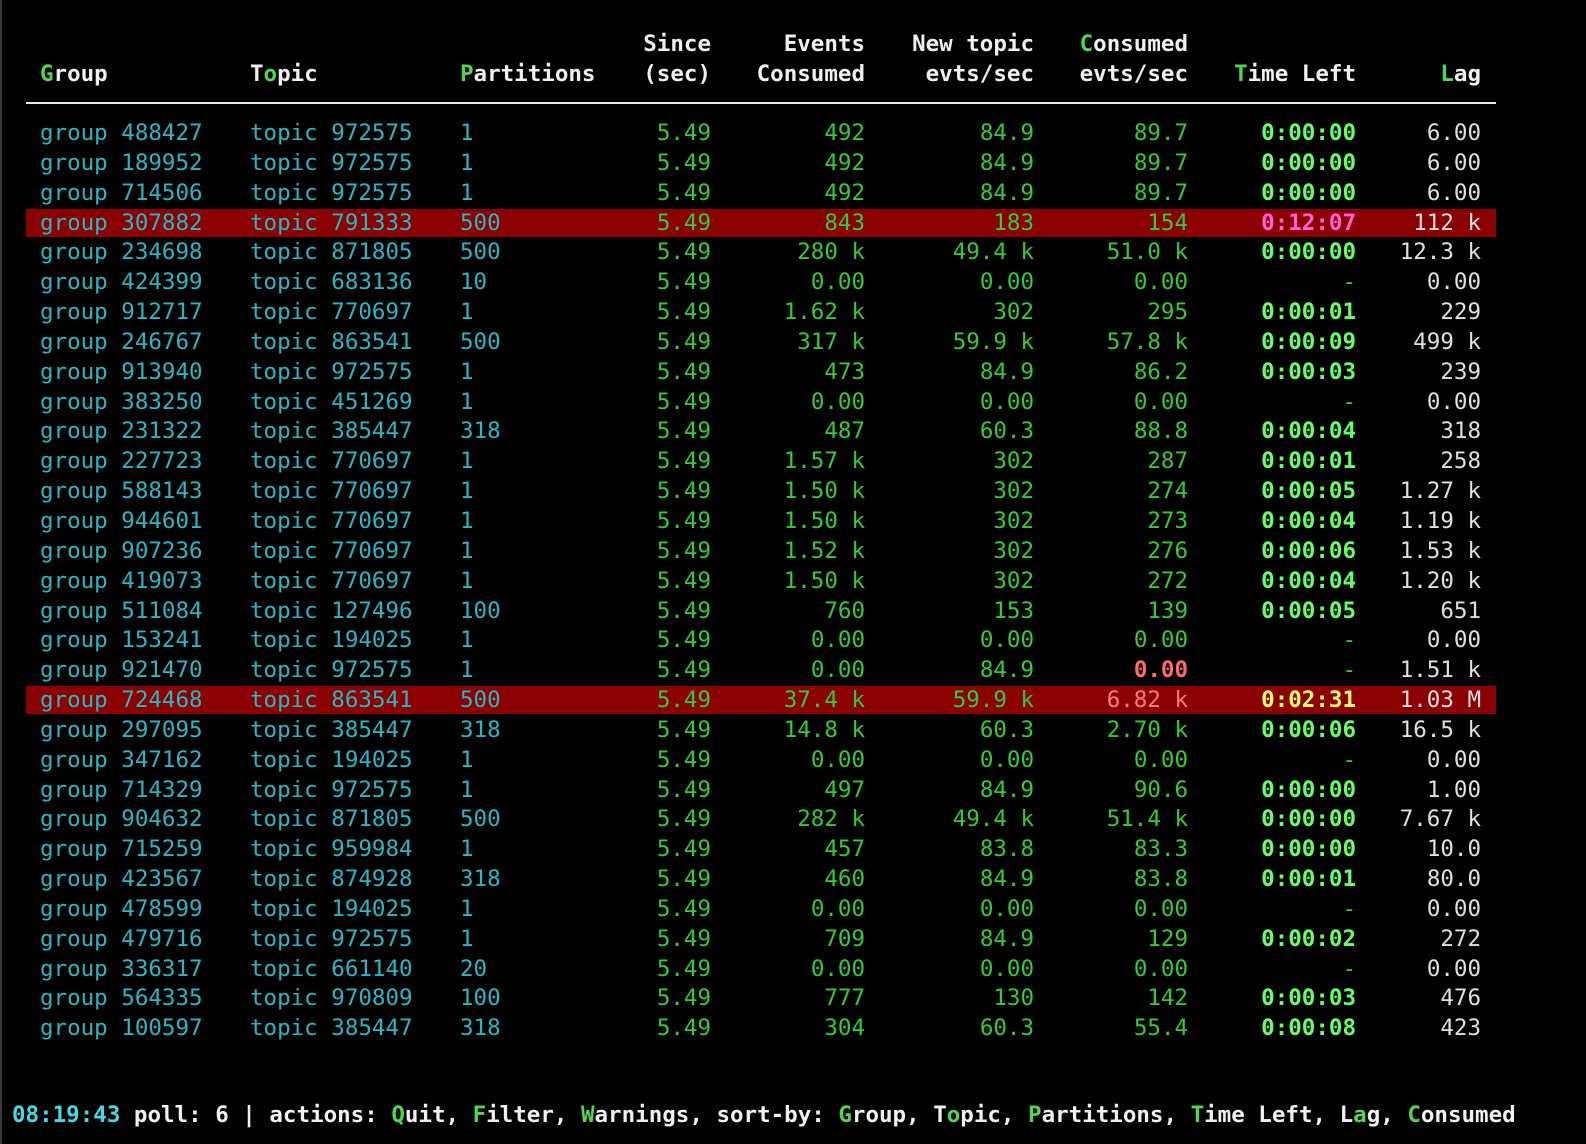  I want to click on header-consumed-line1: Consumed, so click(1134, 44).